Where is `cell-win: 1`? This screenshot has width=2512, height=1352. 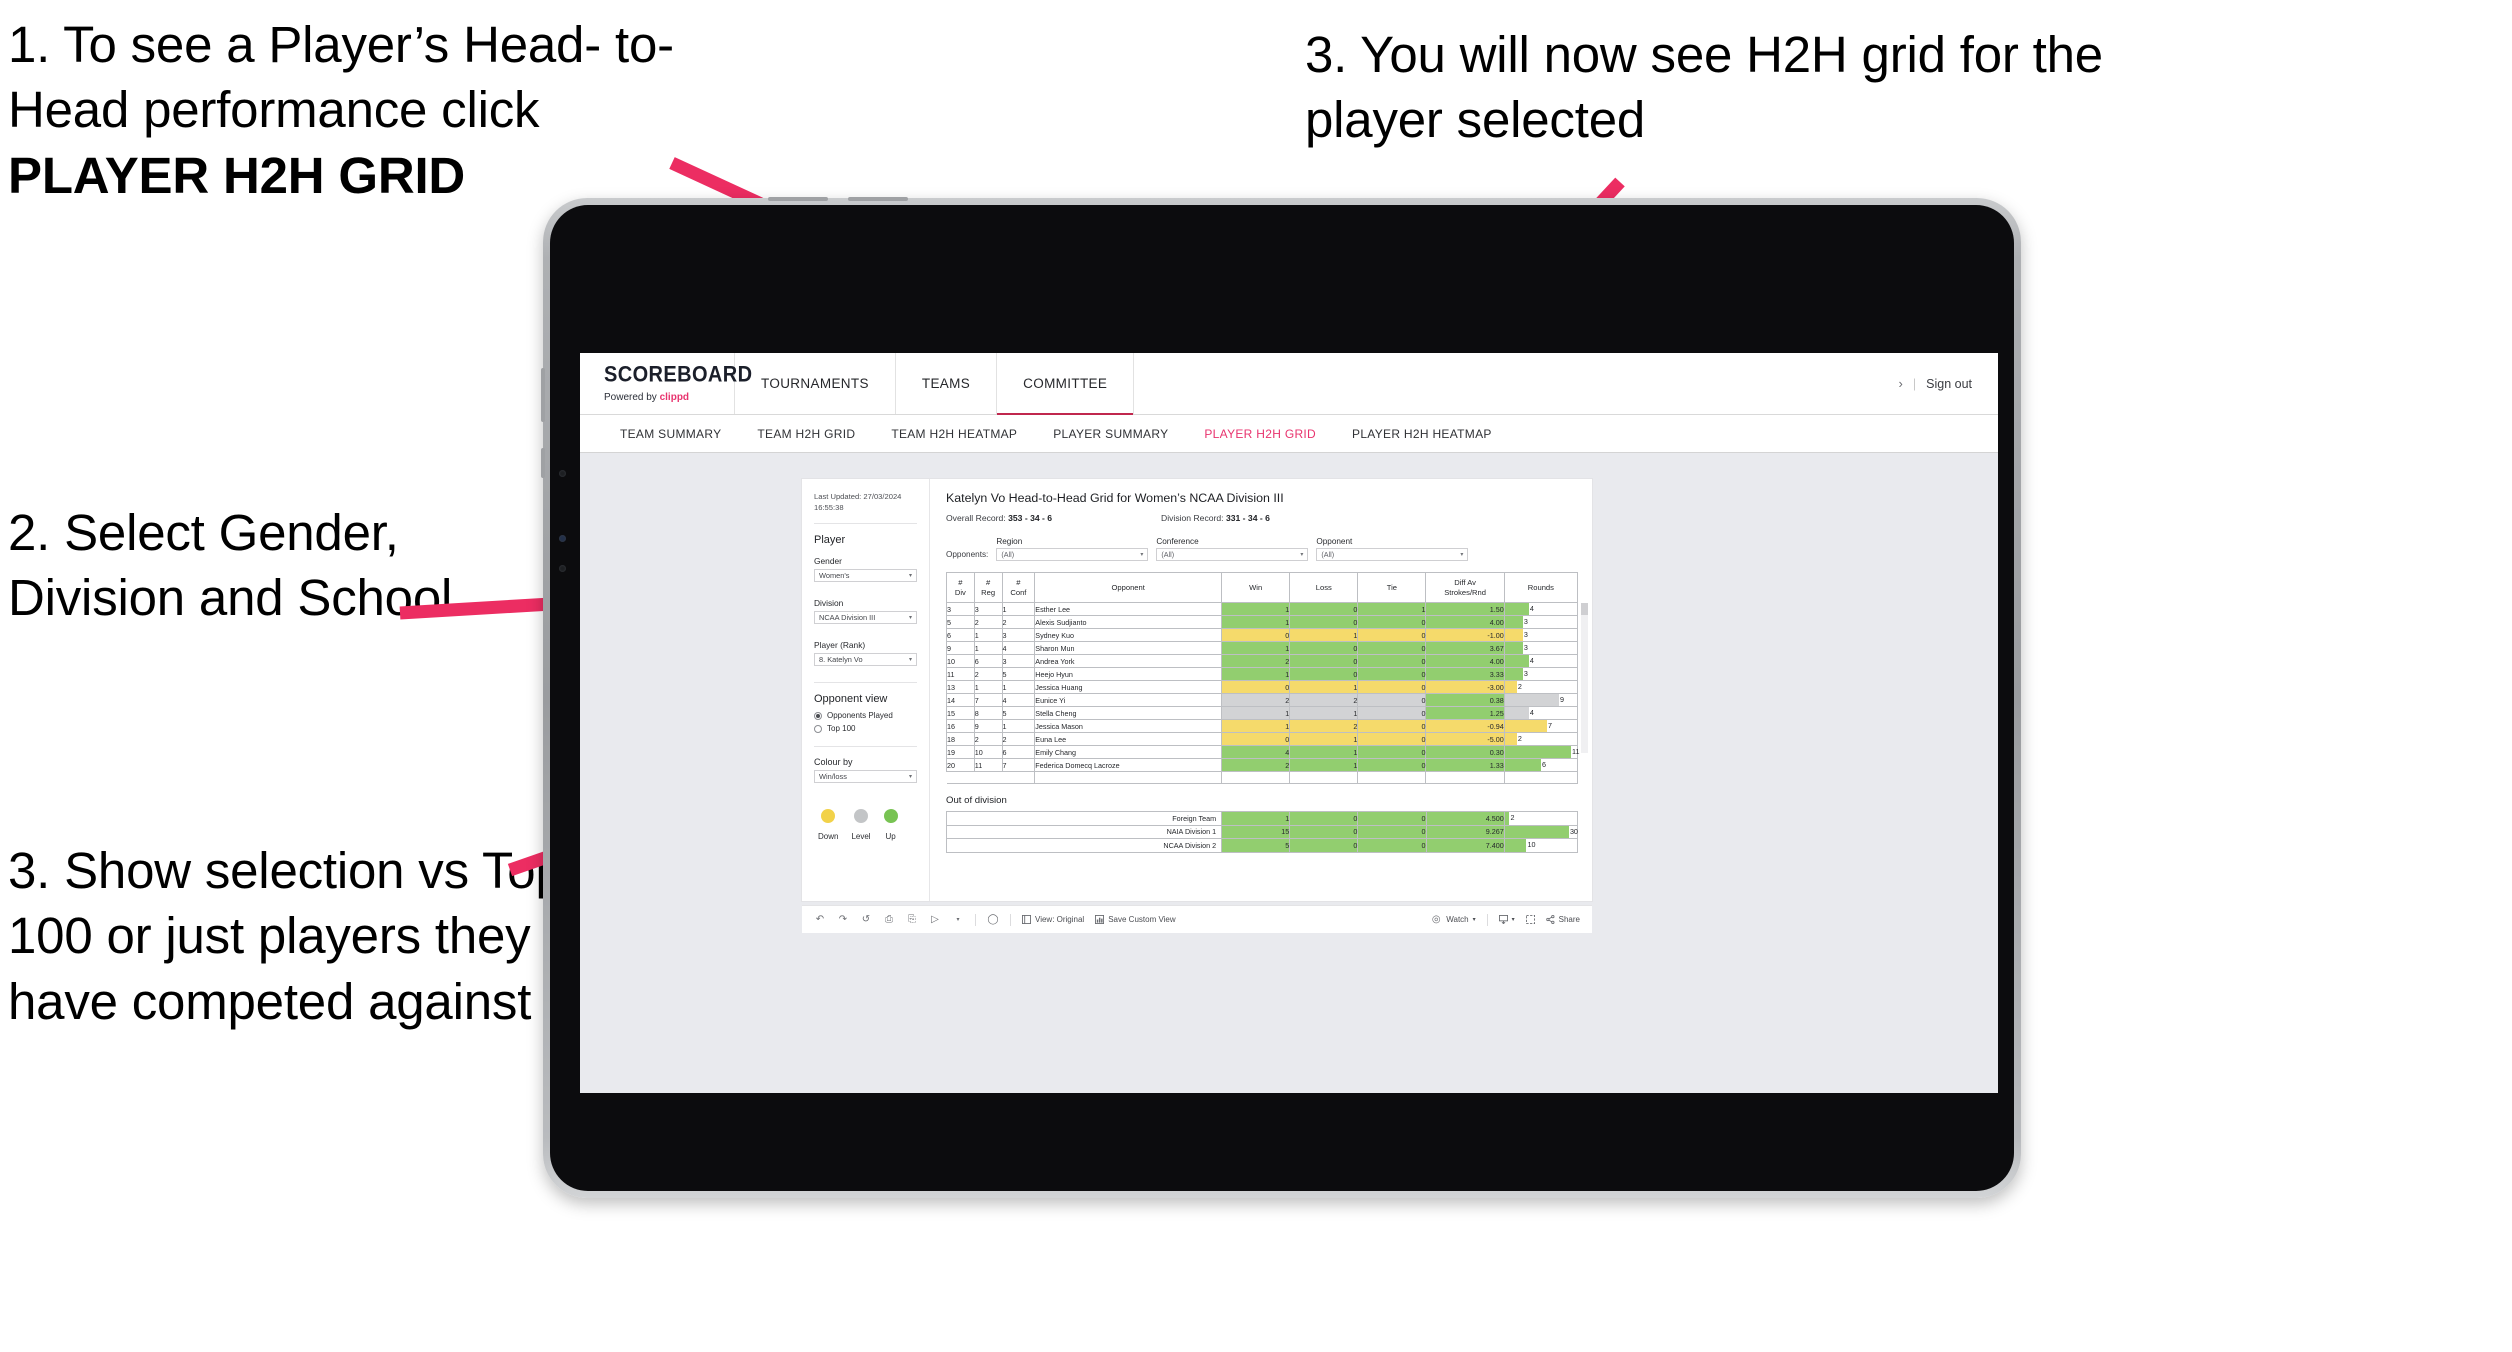
cell-win: 1 is located at coordinates (1256, 622).